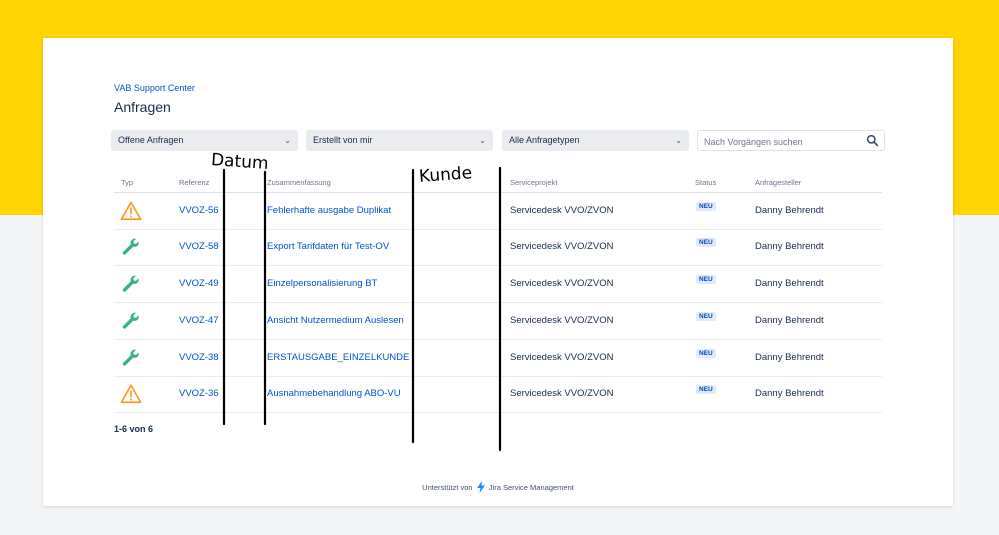  I want to click on page-title: Anfragen, so click(142, 107).